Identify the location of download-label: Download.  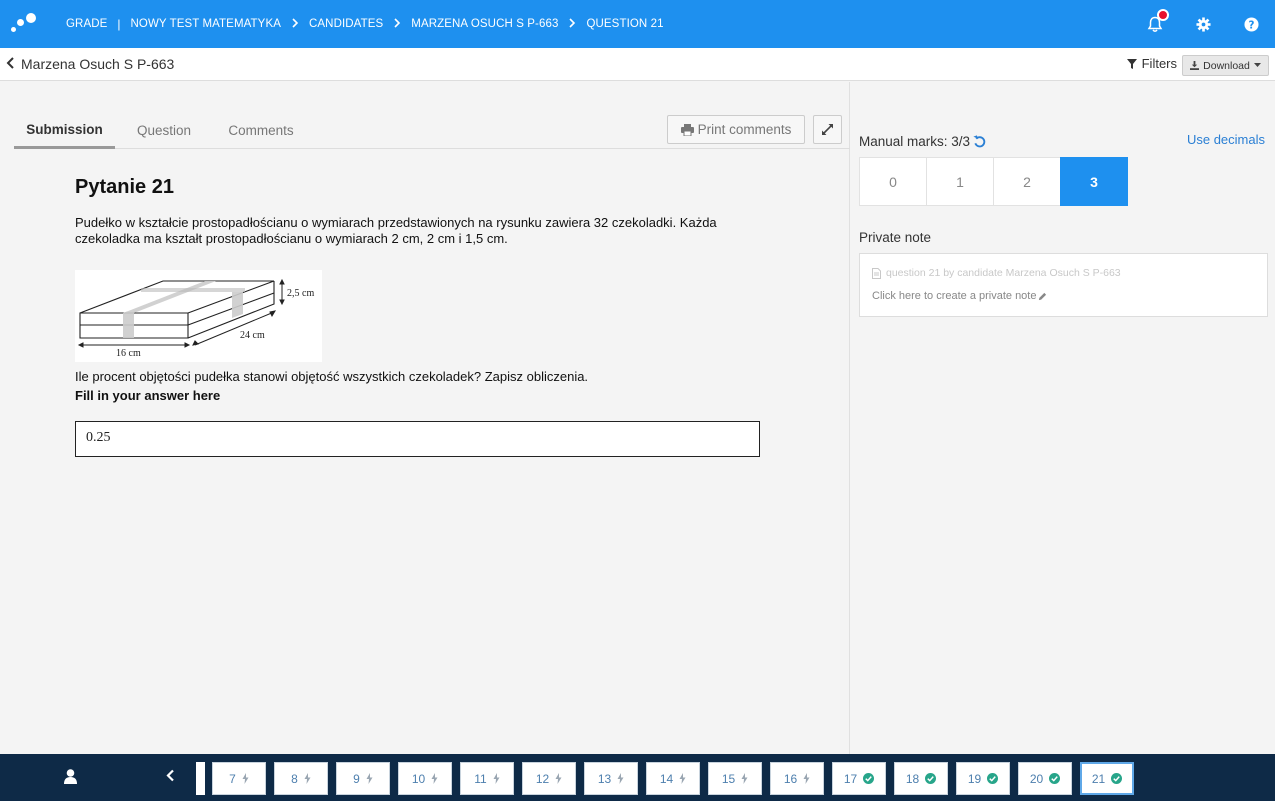
(1226, 65).